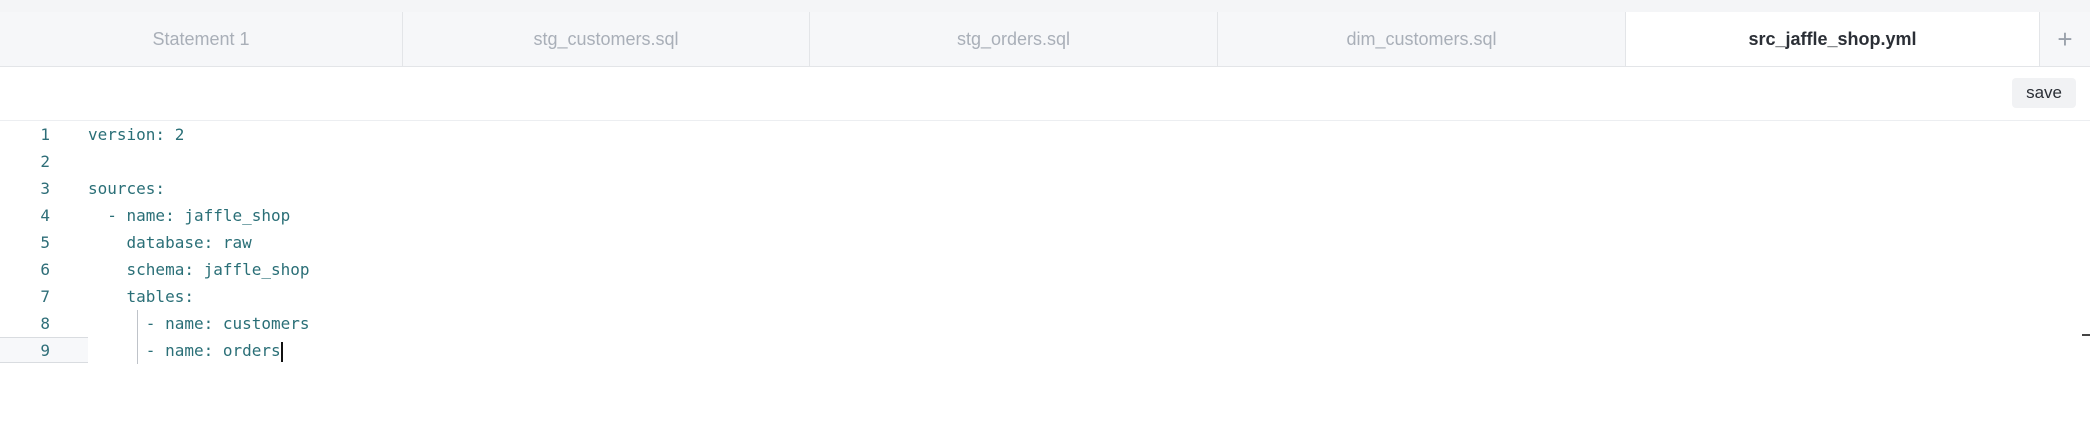 This screenshot has height=444, width=2090. I want to click on tab-stg-customers: stg_customers.sql, so click(606, 39).